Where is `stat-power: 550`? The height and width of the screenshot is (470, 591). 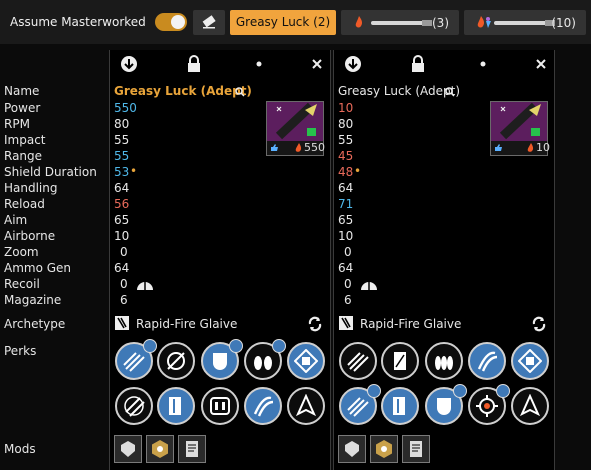 stat-power: 550 is located at coordinates (125, 108).